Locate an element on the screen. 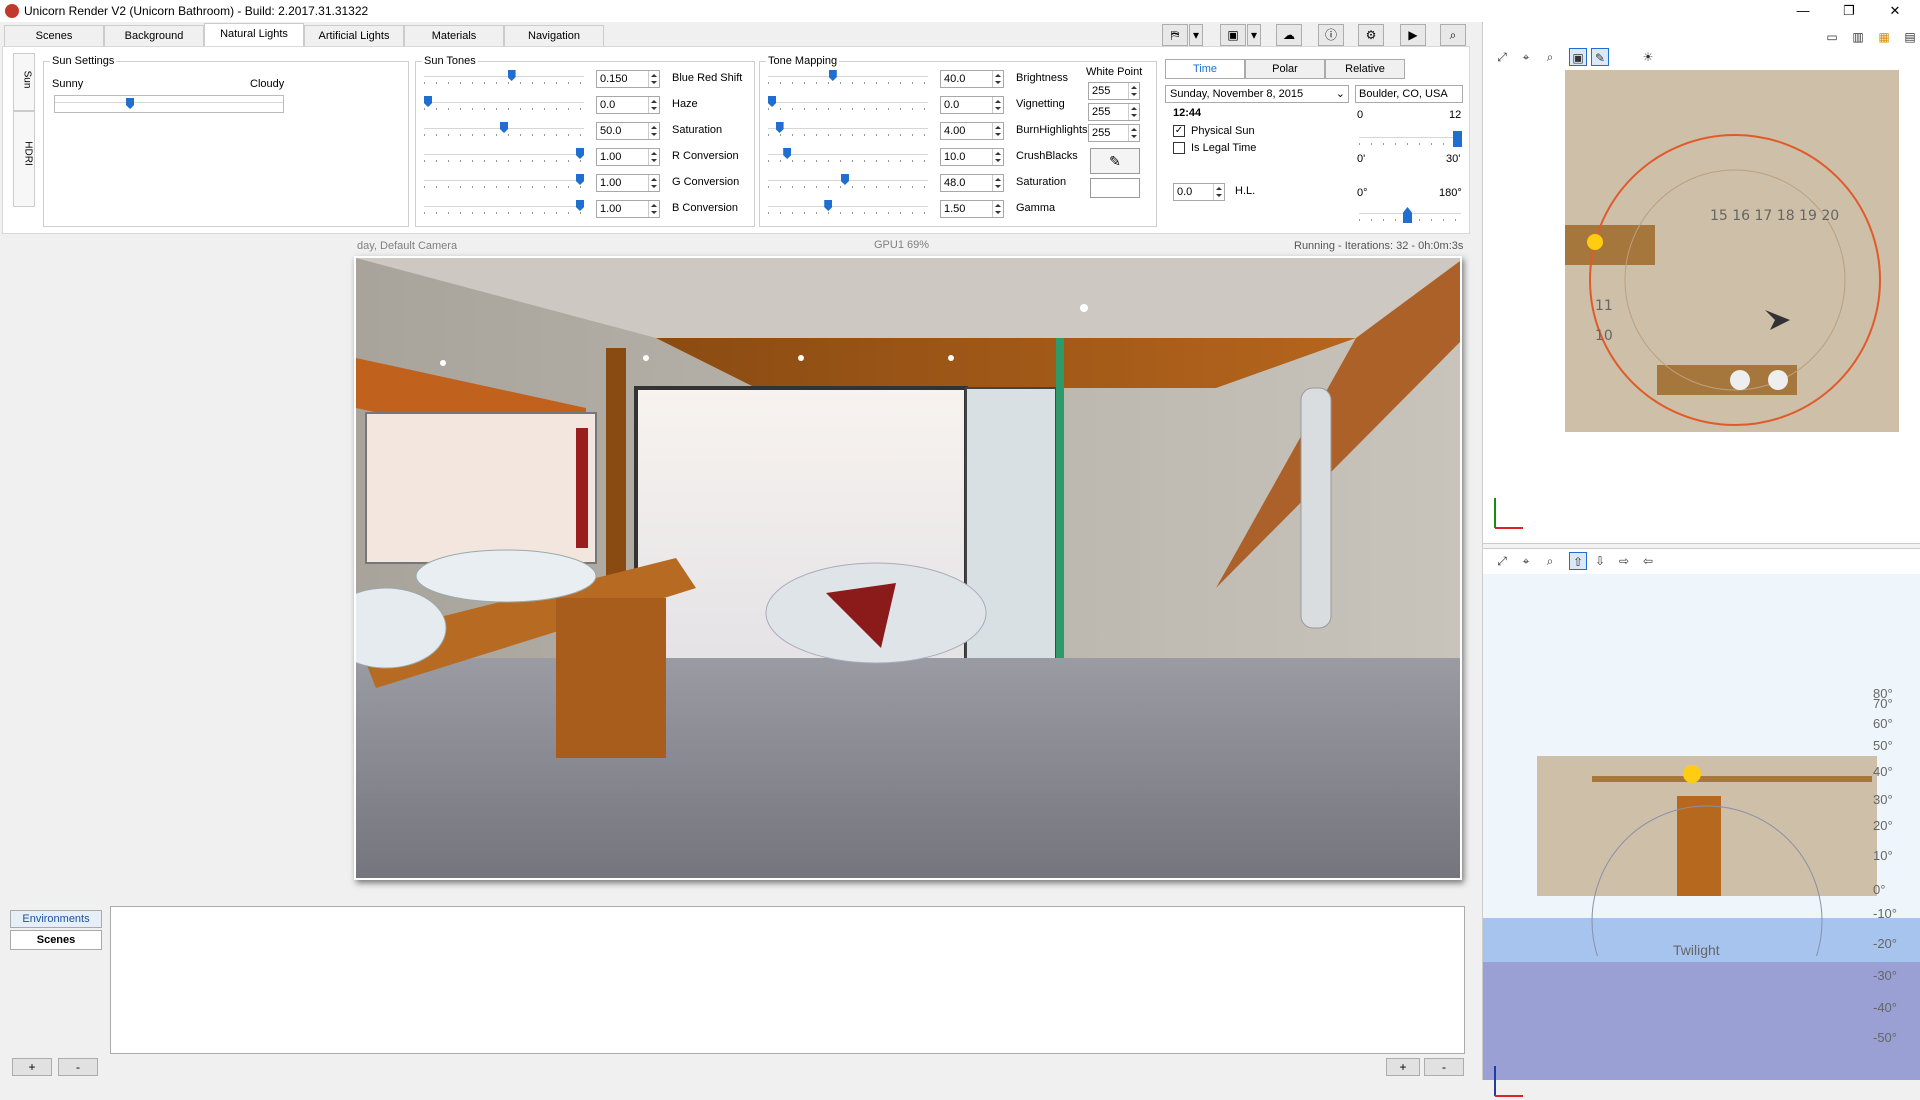  hour-slider is located at coordinates (1410, 139).